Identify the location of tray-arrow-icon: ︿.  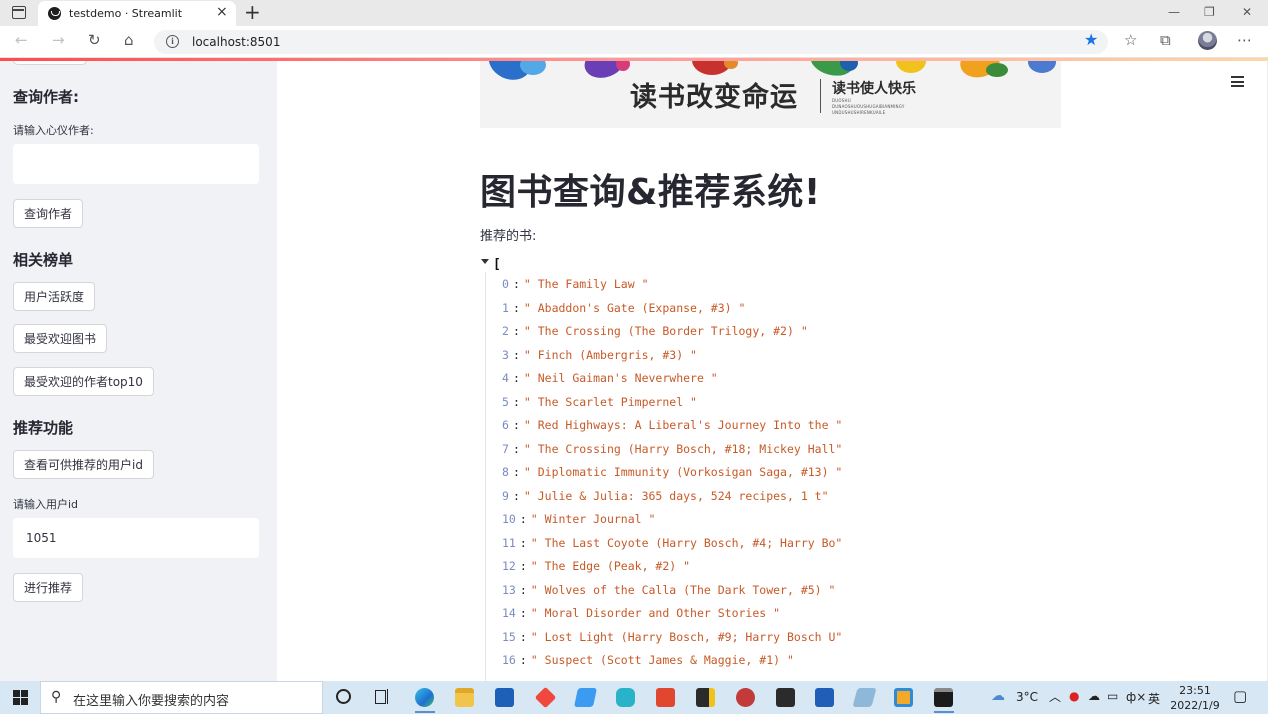
(1055, 696).